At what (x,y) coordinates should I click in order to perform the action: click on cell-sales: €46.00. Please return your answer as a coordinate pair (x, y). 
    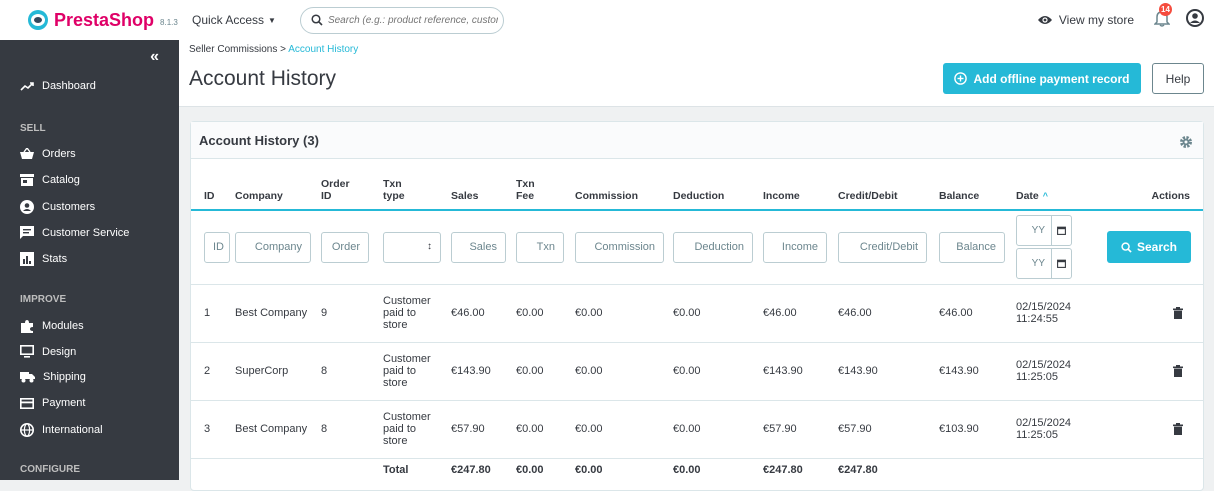
    Looking at the image, I should click on (483, 313).